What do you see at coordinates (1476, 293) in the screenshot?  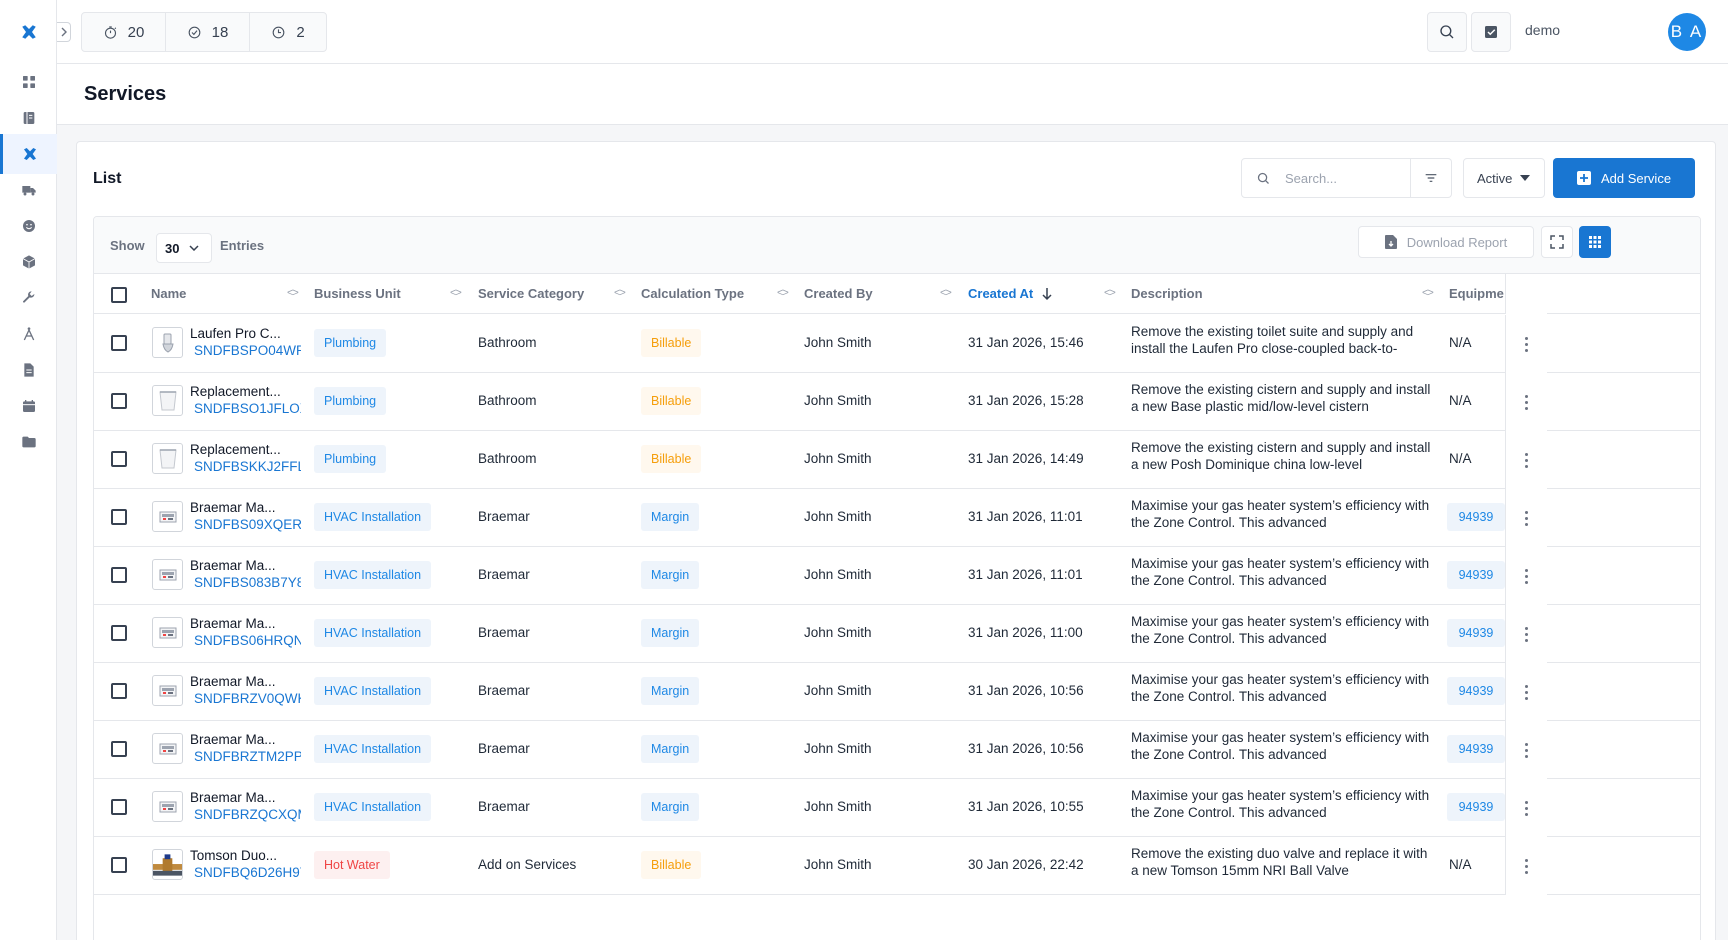 I see `column-header-equipment: Equipme` at bounding box center [1476, 293].